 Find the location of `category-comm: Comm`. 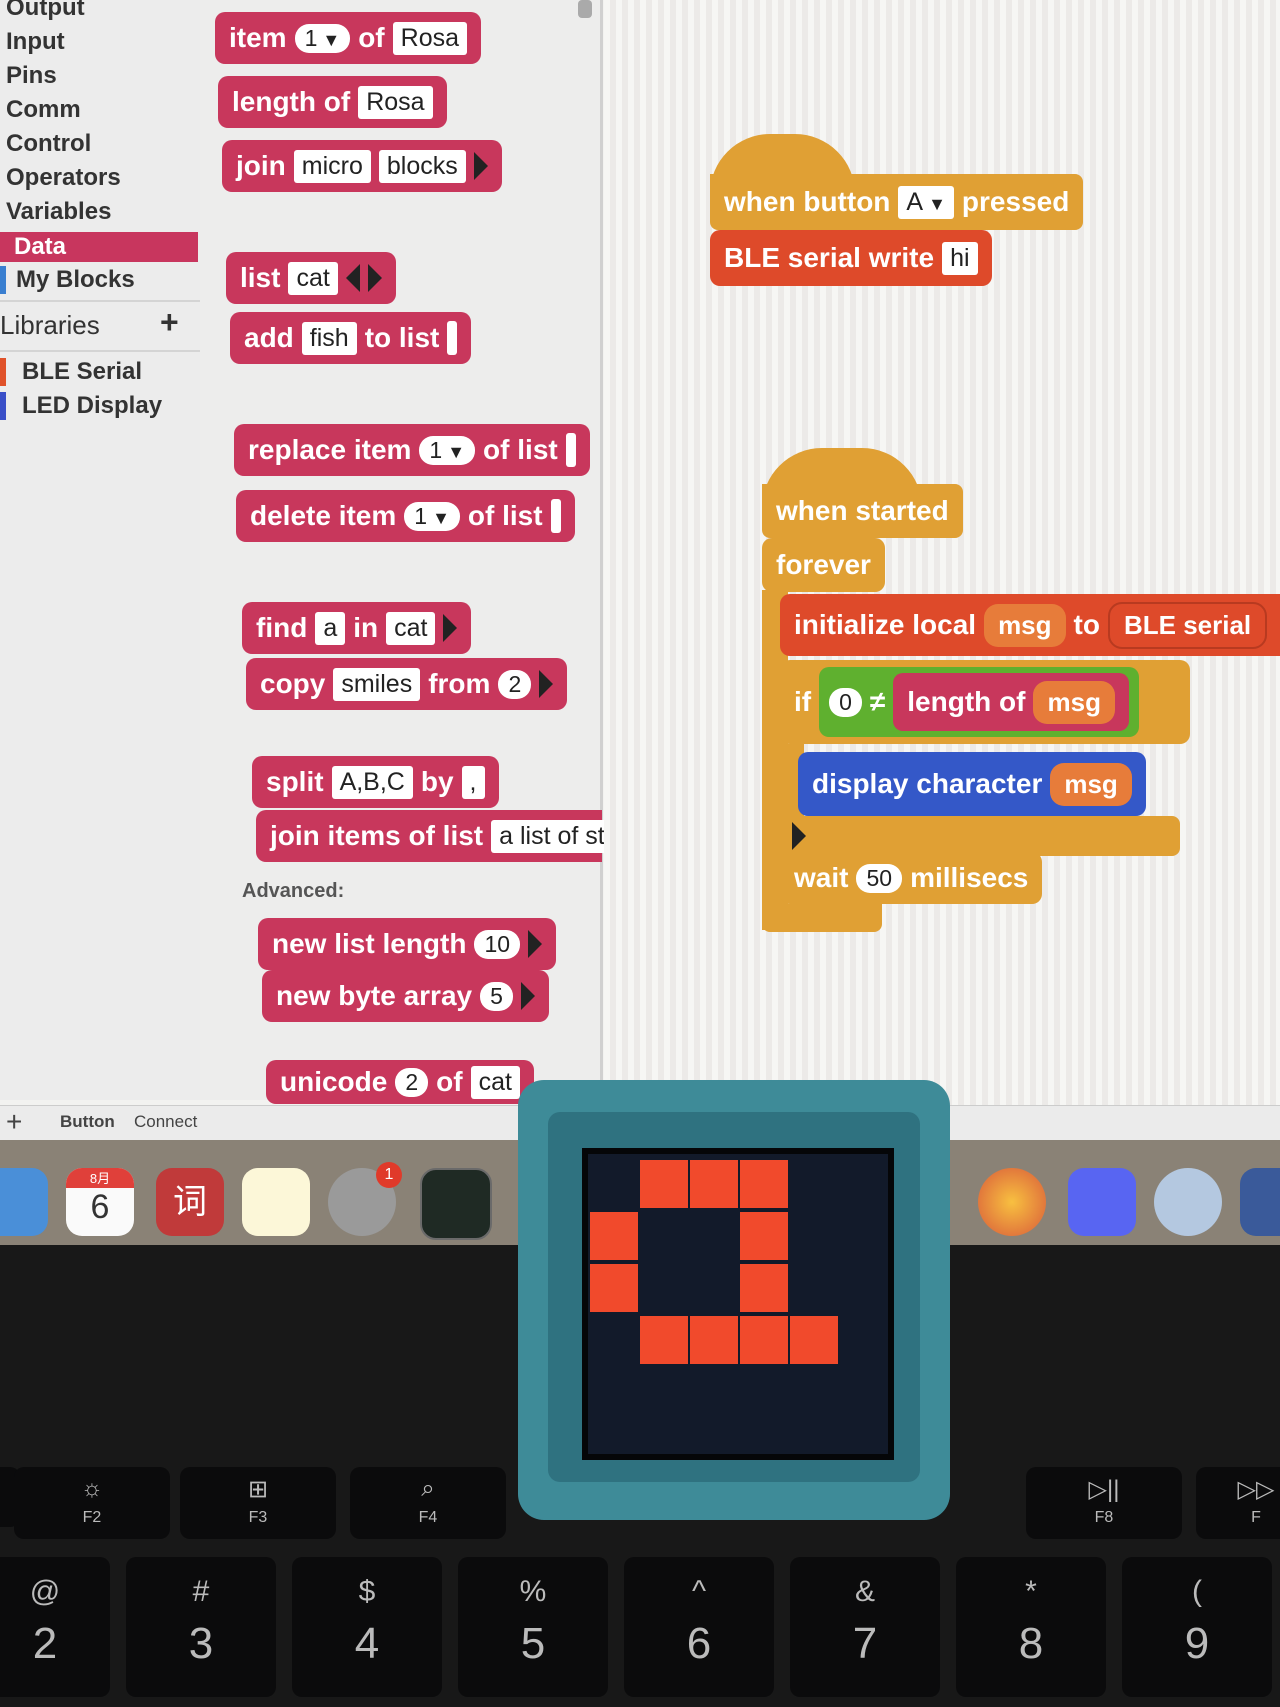

category-comm: Comm is located at coordinates (43, 110).